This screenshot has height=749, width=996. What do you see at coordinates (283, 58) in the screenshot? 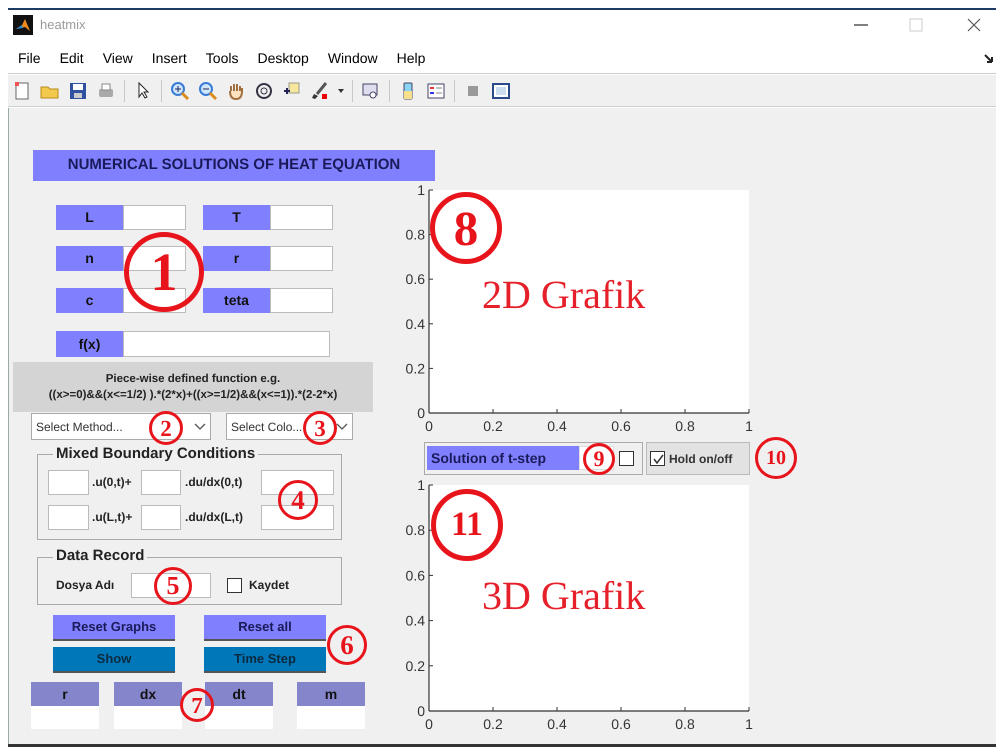
I see `menu-item: Desktop` at bounding box center [283, 58].